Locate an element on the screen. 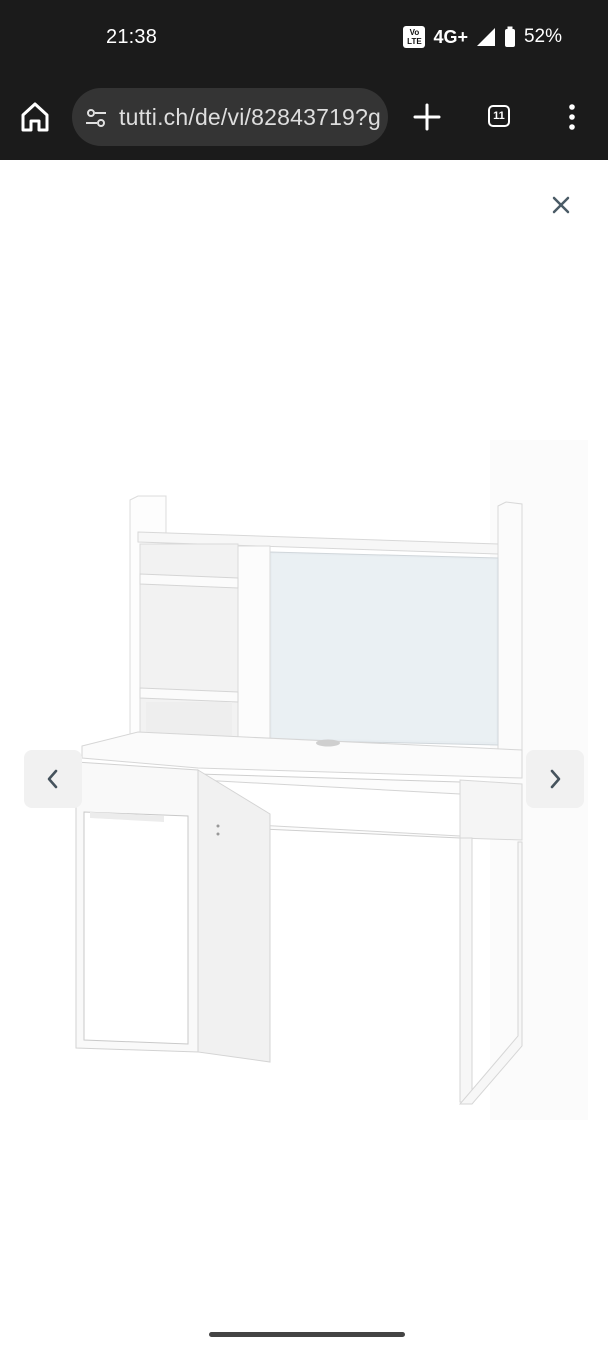  new-tab-icon is located at coordinates (427, 117).